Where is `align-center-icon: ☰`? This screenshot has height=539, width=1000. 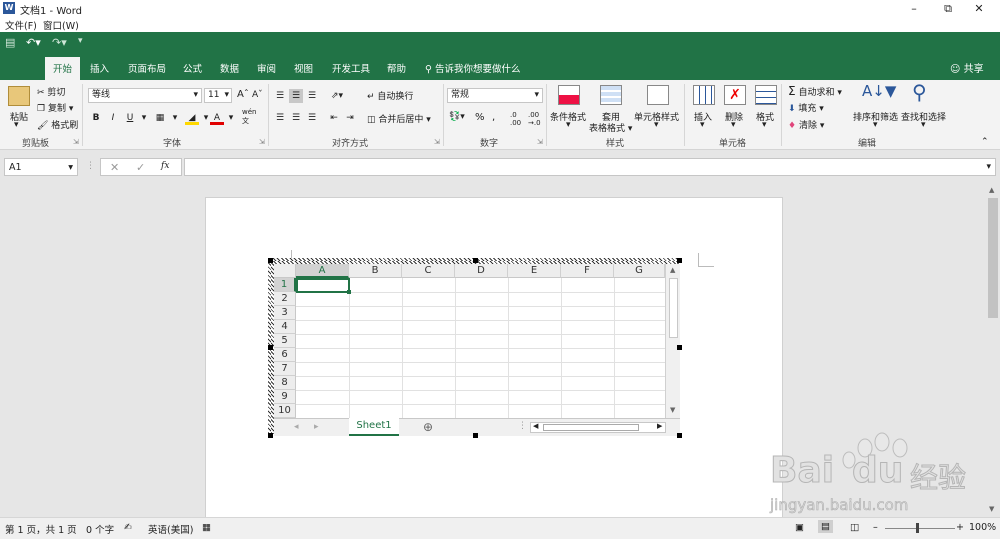
align-center-icon: ☰ is located at coordinates (296, 118).